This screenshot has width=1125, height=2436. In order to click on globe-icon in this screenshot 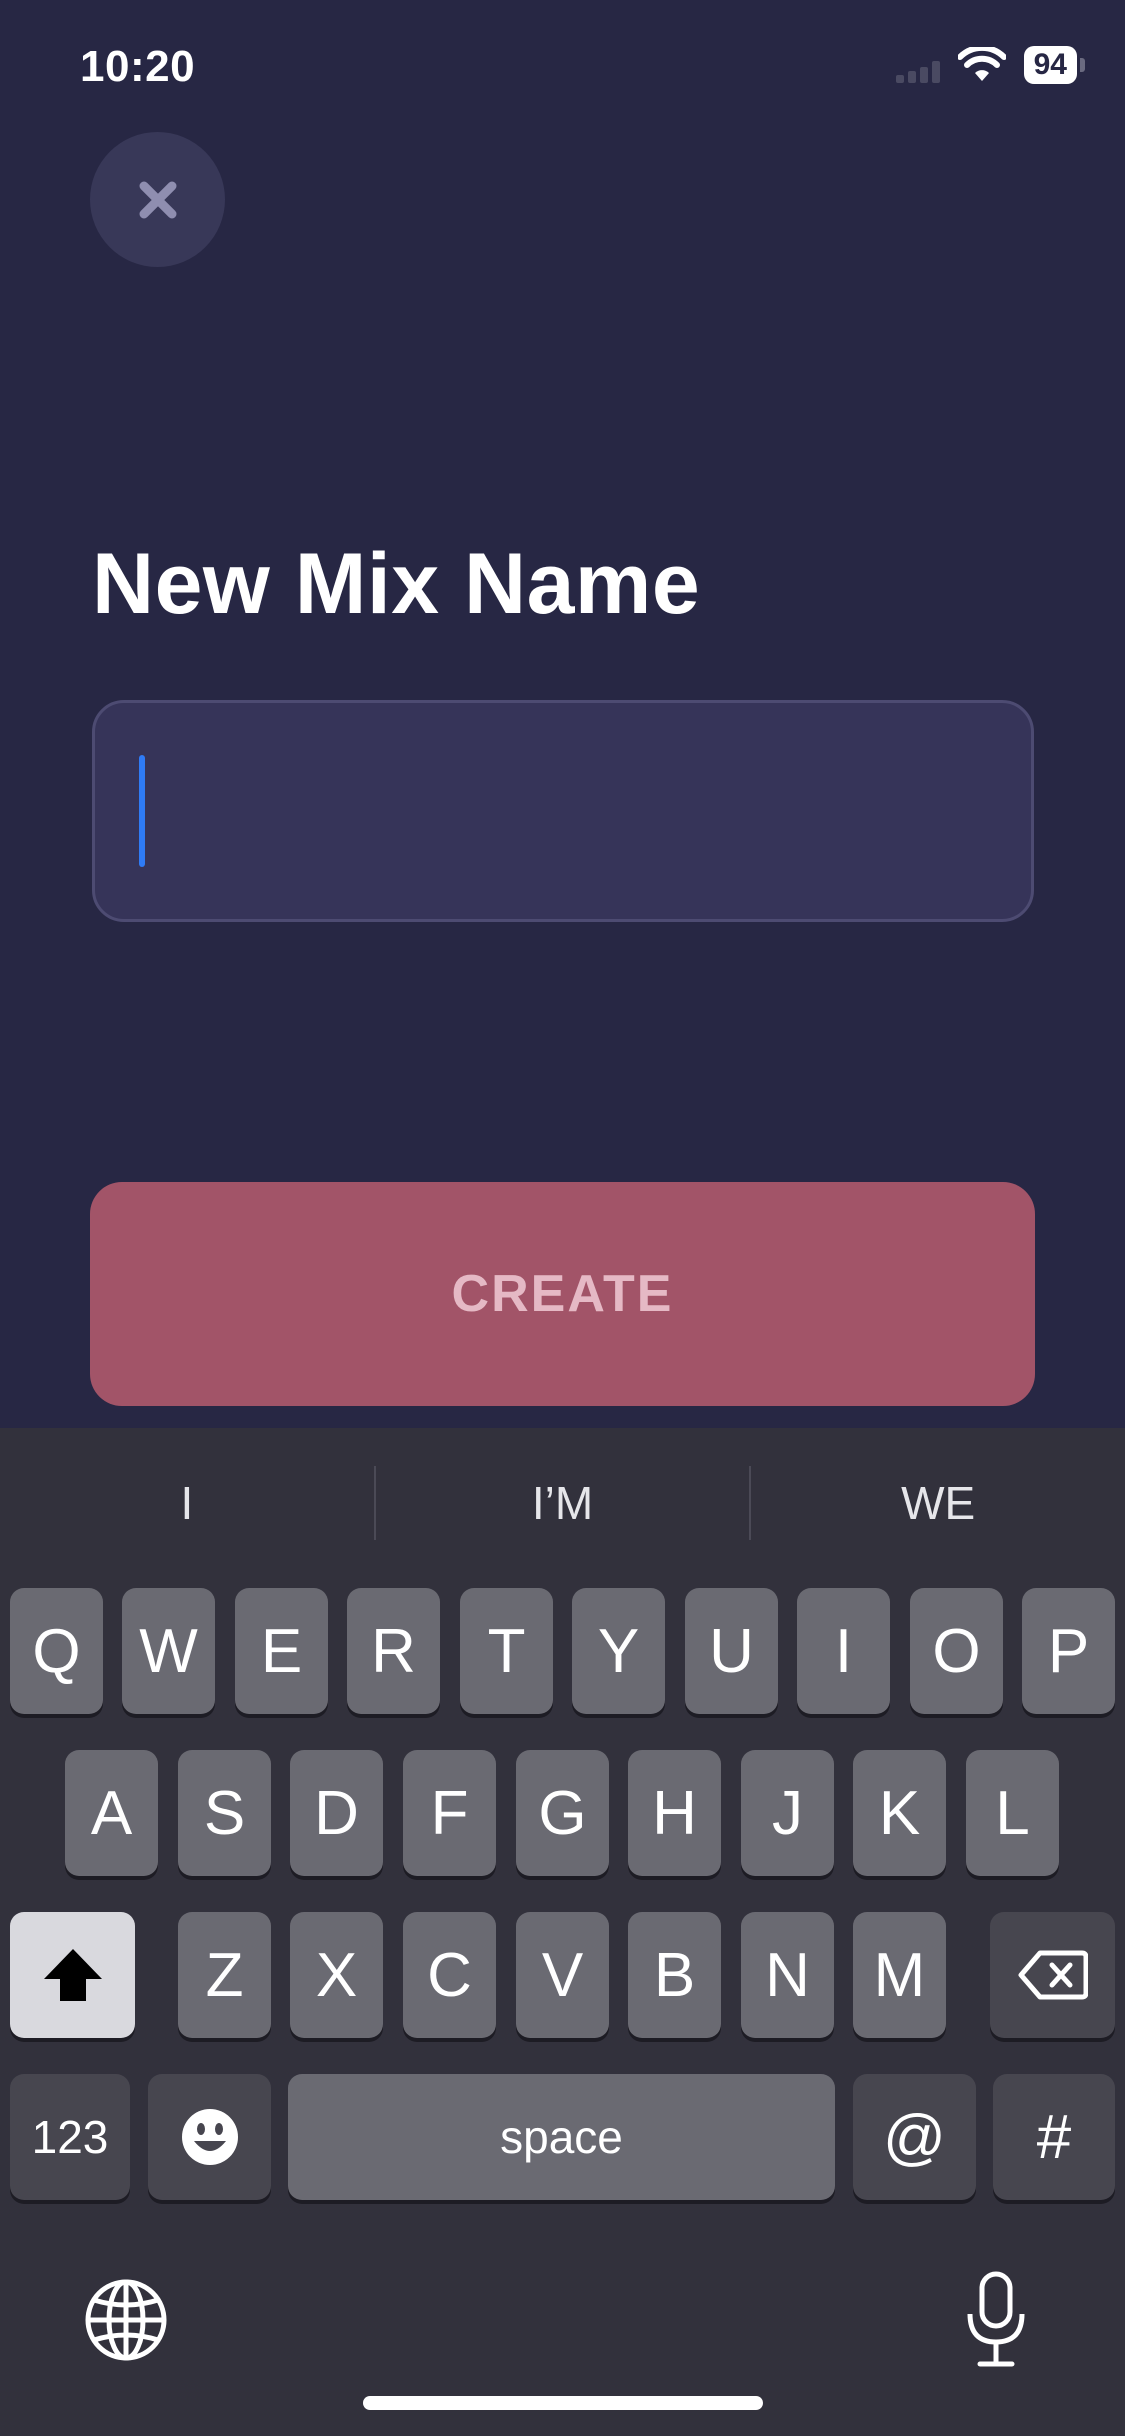, I will do `click(126, 2320)`.